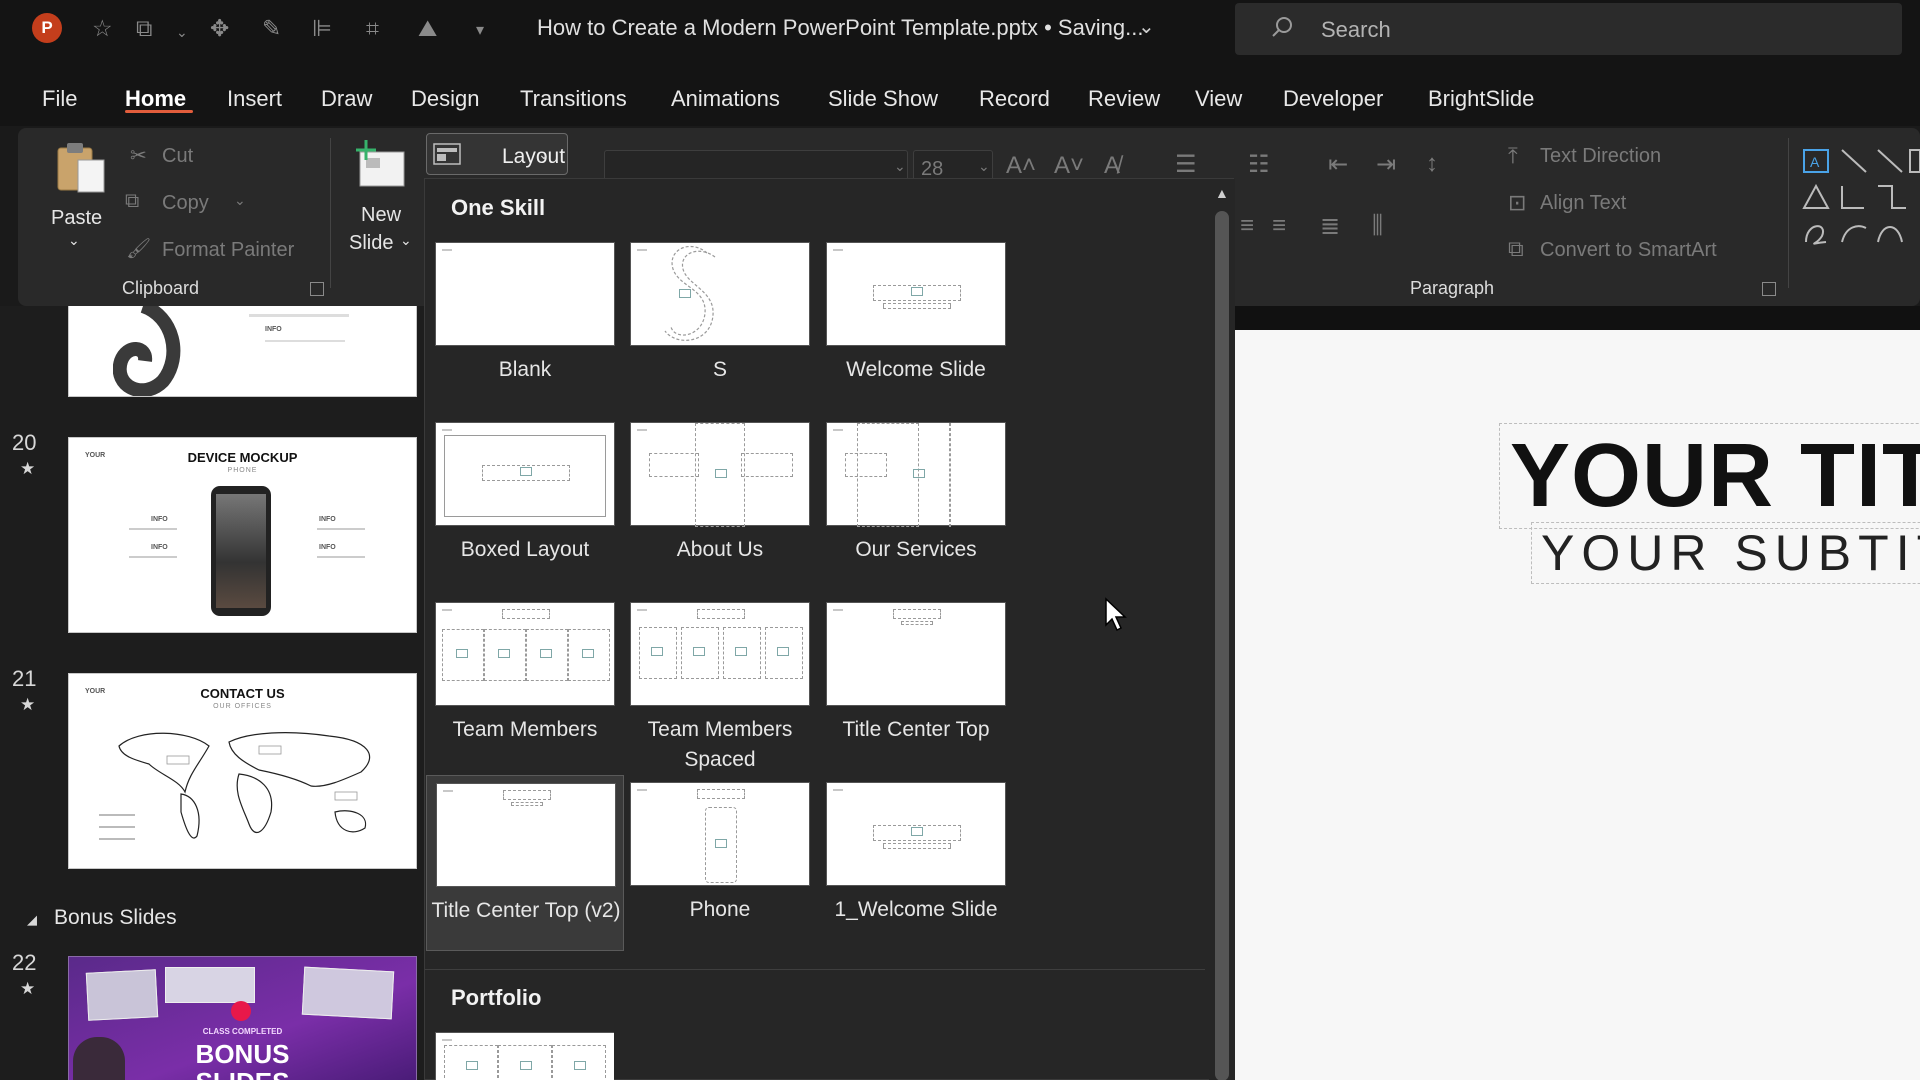  I want to click on line-spacing-icon: ↕, so click(1432, 164).